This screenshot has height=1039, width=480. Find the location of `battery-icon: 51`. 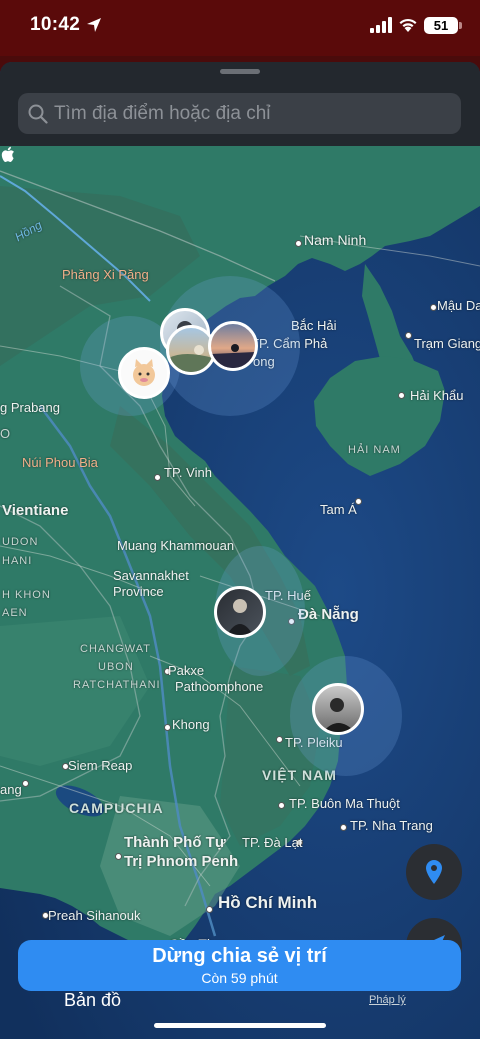

battery-icon: 51 is located at coordinates (441, 25).